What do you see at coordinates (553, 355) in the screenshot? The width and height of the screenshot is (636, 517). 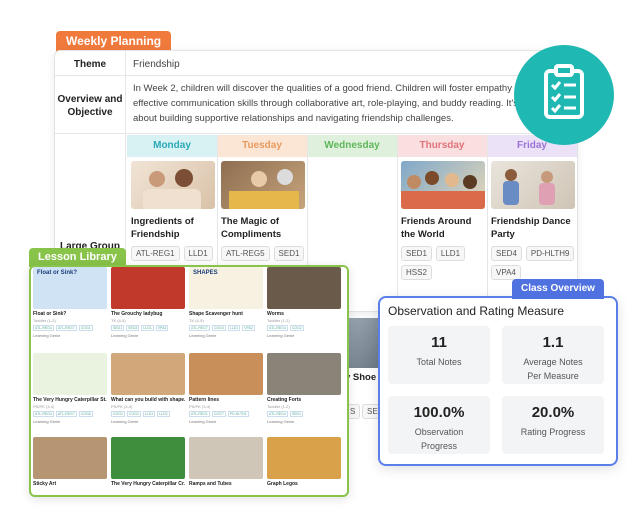 I see `stat-average-notes: 1.1 Average Notes Per Measure` at bounding box center [553, 355].